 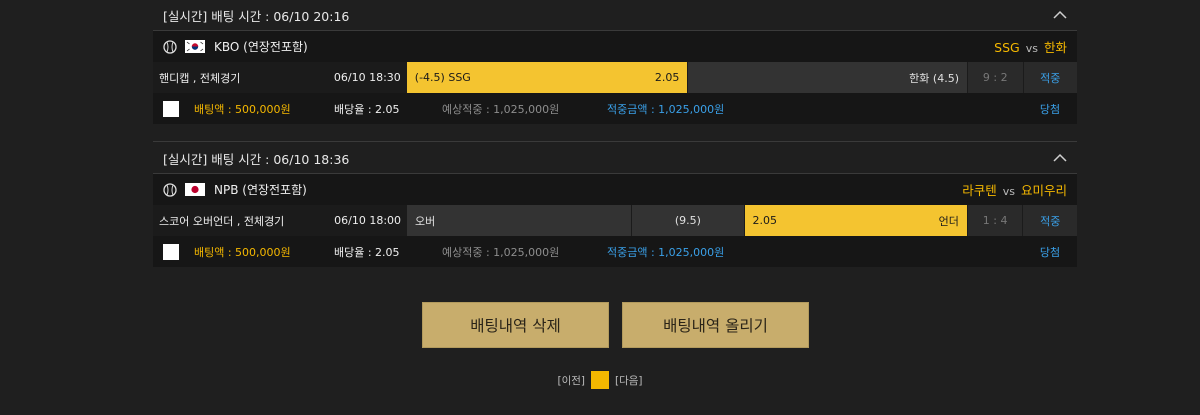 What do you see at coordinates (515, 325) in the screenshot?
I see `delete-history-button: 배팅내역 삭제` at bounding box center [515, 325].